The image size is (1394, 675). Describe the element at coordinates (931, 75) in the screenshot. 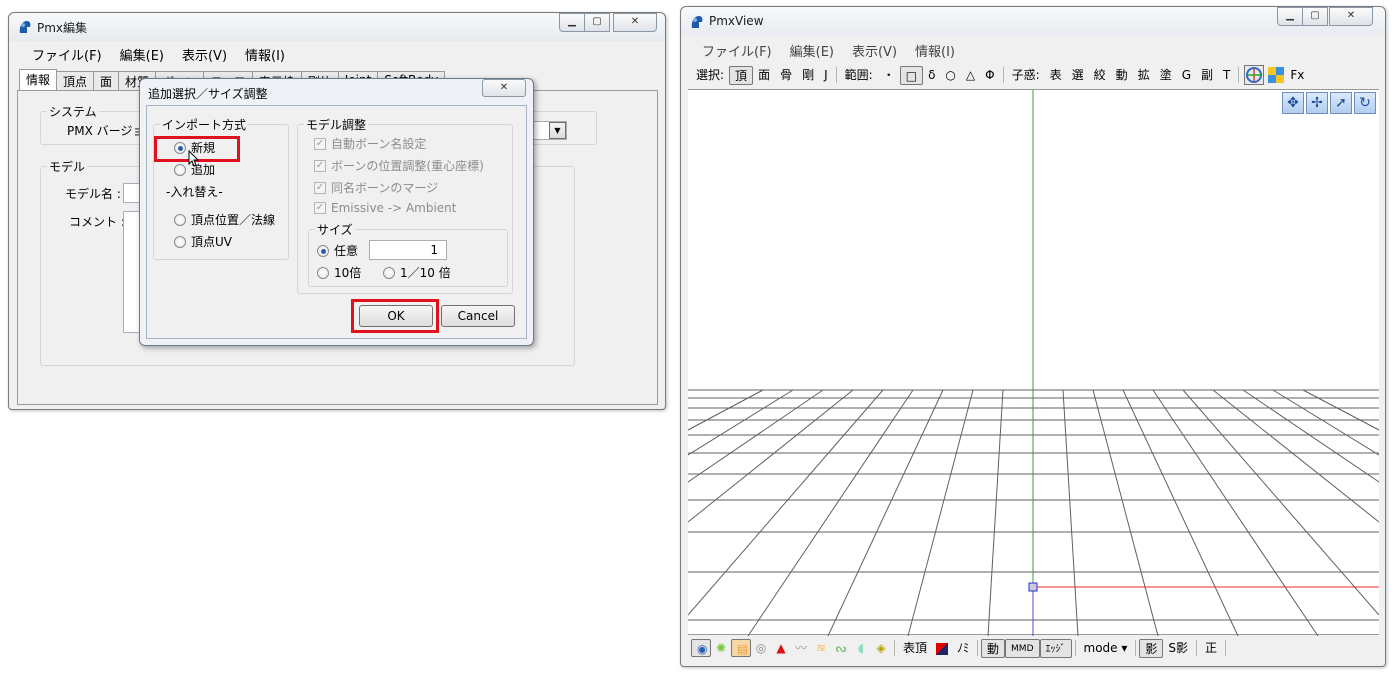

I see `range-delta-button: δ` at that location.